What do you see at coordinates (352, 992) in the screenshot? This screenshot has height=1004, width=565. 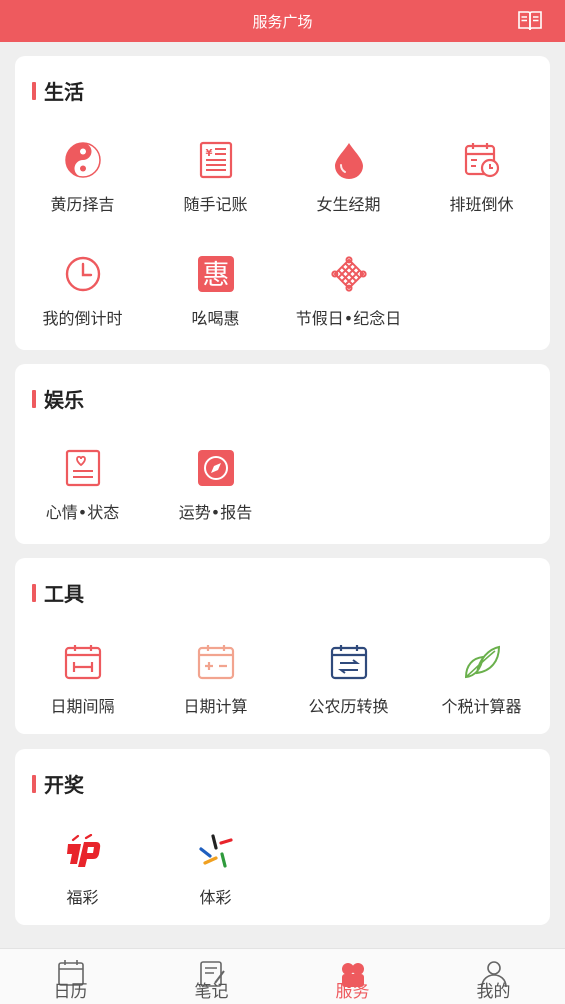 I see `tab-label: 服务` at bounding box center [352, 992].